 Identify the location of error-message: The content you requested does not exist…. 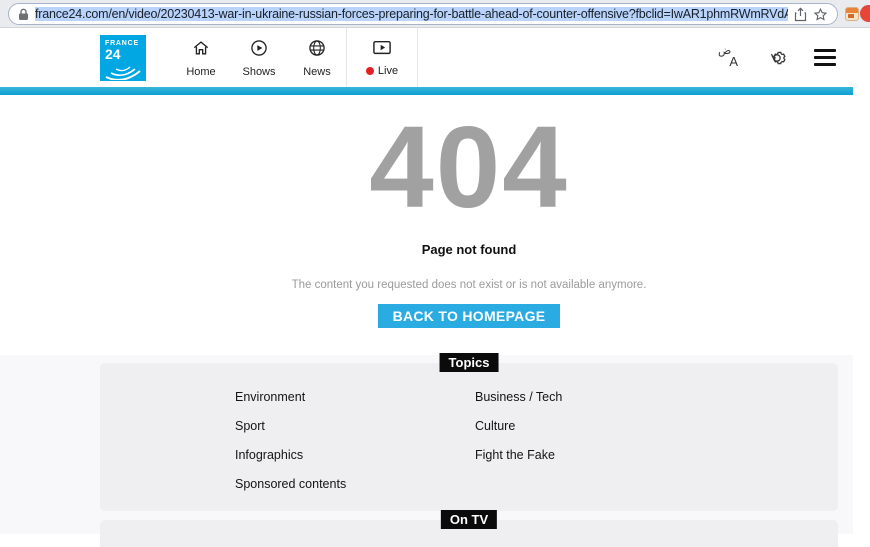
(469, 285).